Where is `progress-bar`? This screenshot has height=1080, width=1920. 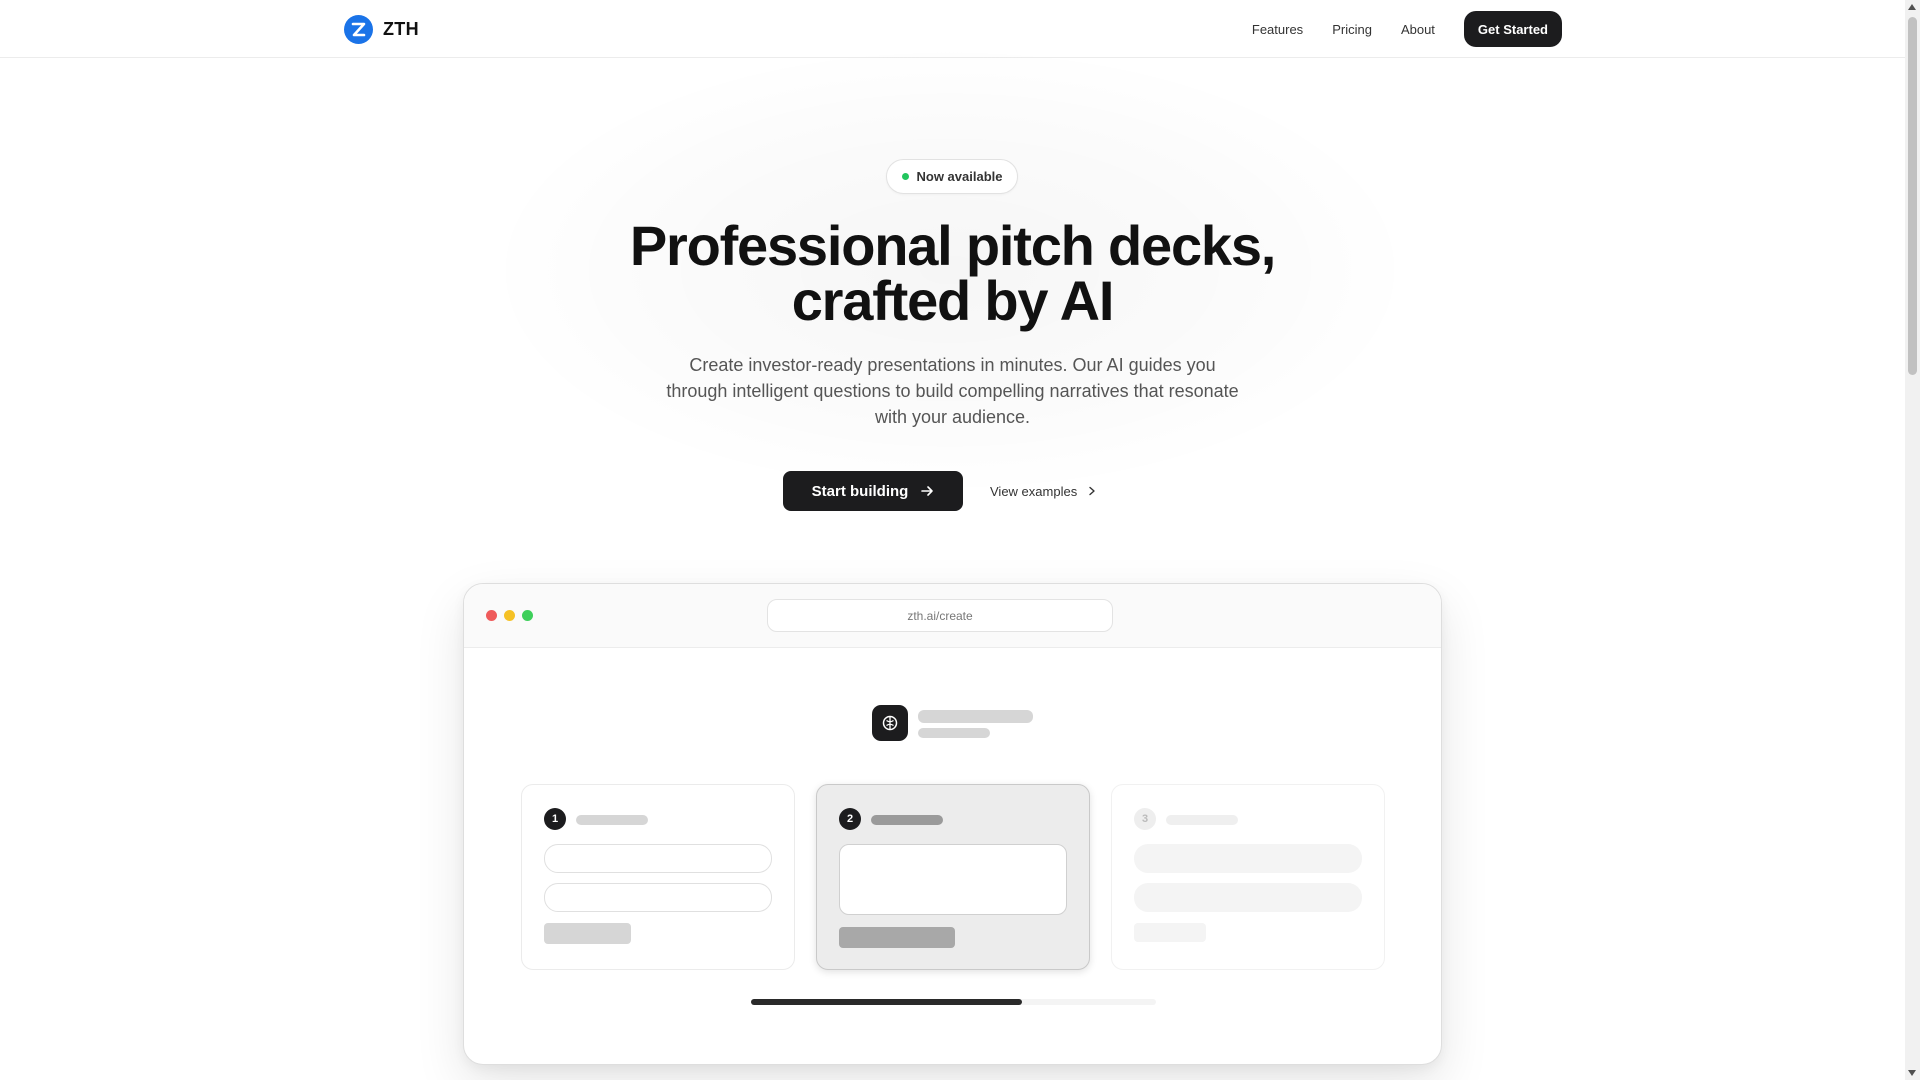 progress-bar is located at coordinates (953, 1002).